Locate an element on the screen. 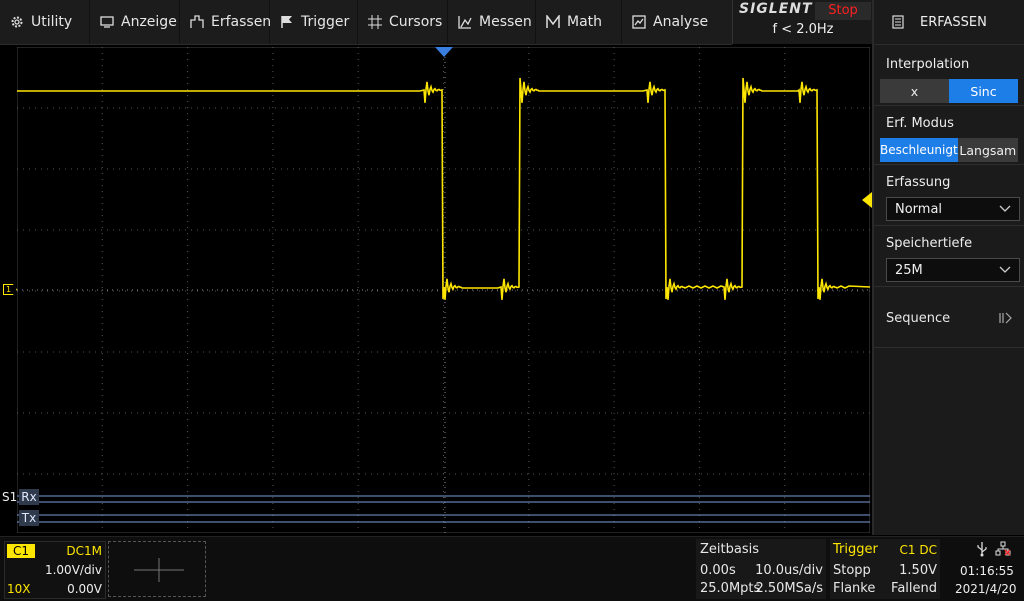 This screenshot has width=1024, height=601. analyse-icon is located at coordinates (639, 22).